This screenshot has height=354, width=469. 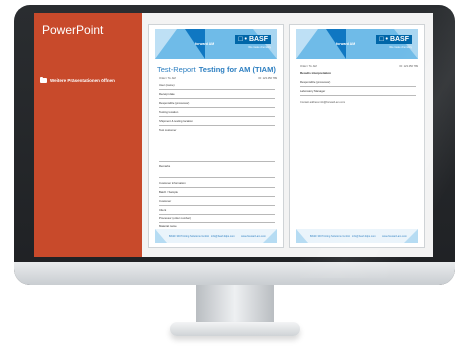 I want to click on app-title: PowerPoint, so click(x=73, y=30).